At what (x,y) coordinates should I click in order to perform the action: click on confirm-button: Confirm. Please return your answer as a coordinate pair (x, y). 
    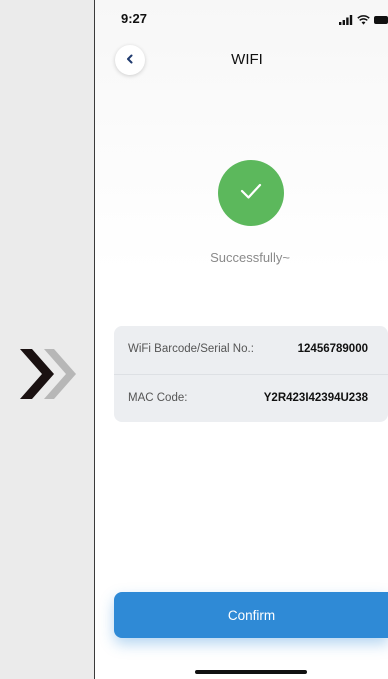
    Looking at the image, I should click on (251, 615).